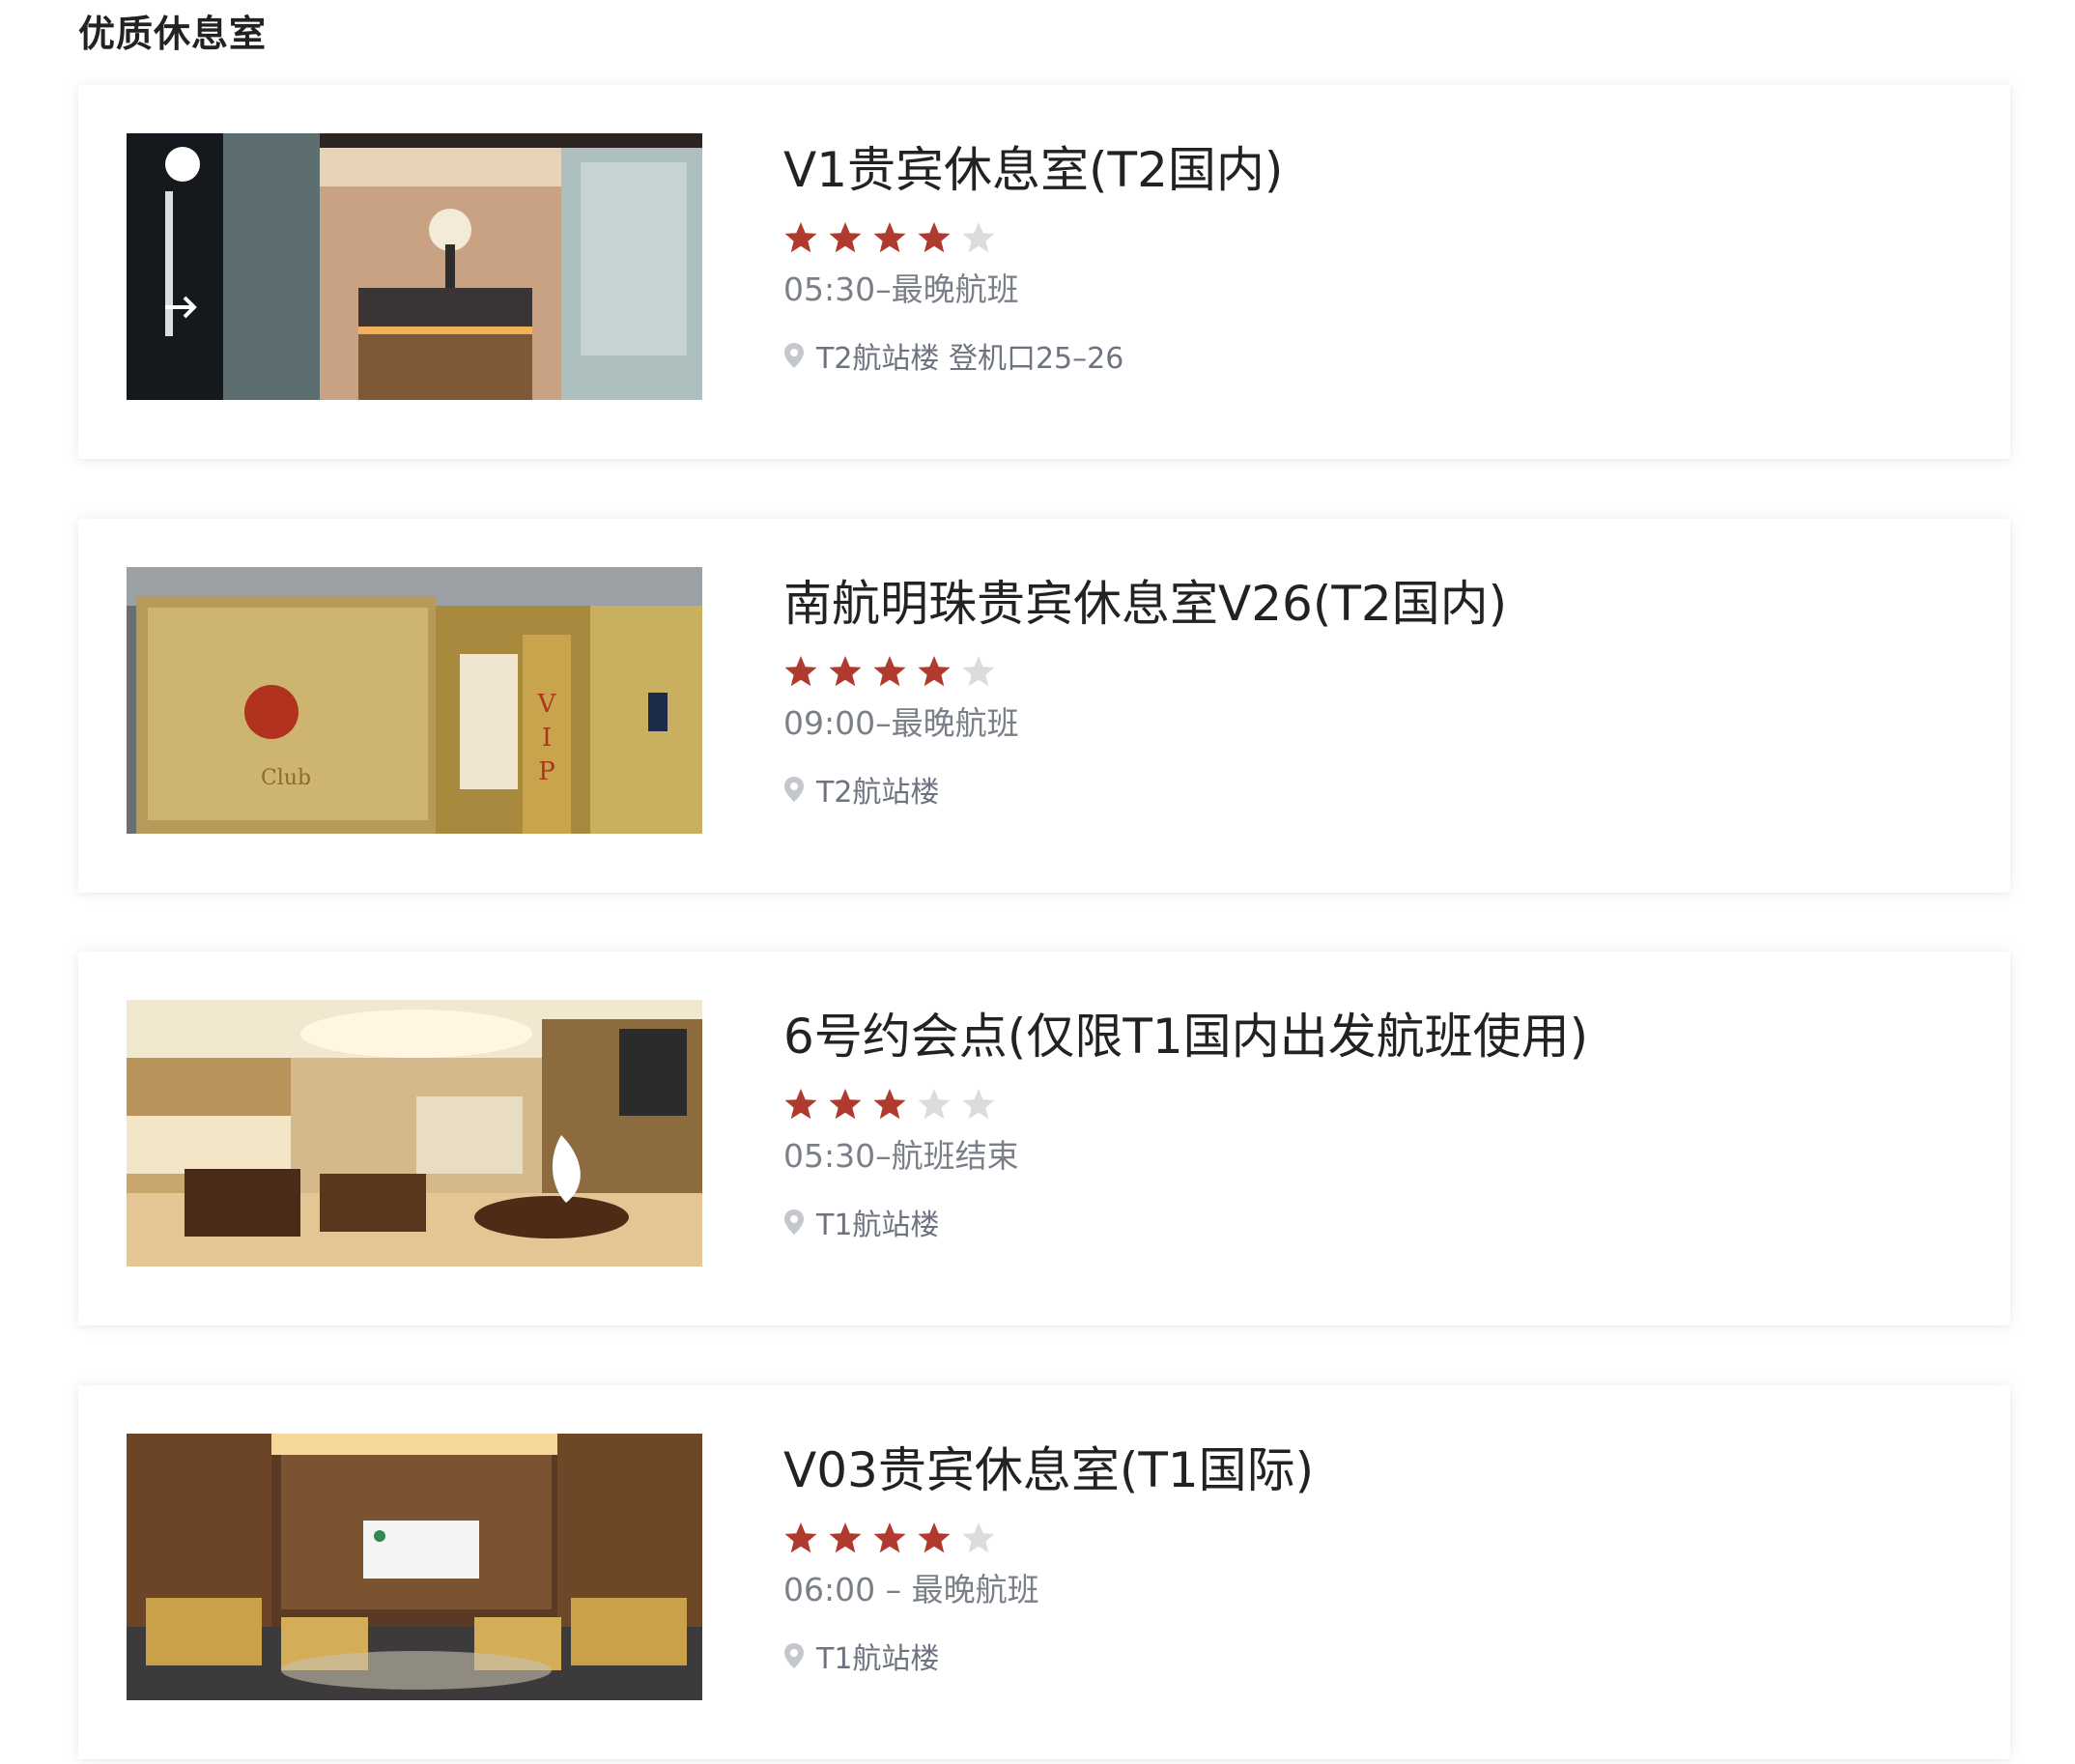 The height and width of the screenshot is (1764, 2075). Describe the element at coordinates (1377, 167) in the screenshot. I see `lounge-name: V1贵宾休息室(T2国内)` at that location.